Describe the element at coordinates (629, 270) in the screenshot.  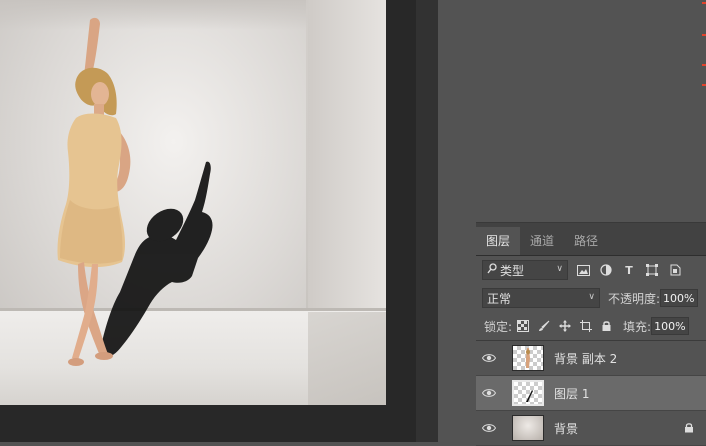
I see `type-filter-icon: T` at that location.